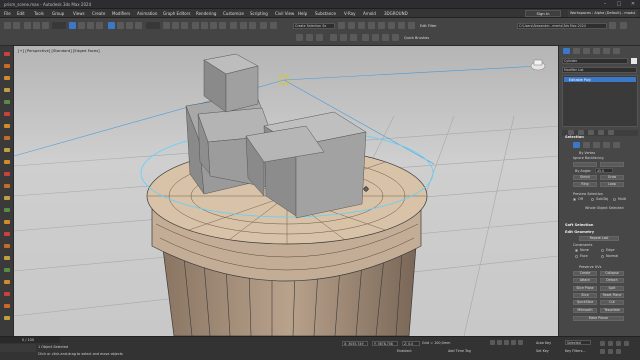 The height and width of the screenshot is (360, 640). I want to click on axis-constraint-x-icon, so click(299, 37).